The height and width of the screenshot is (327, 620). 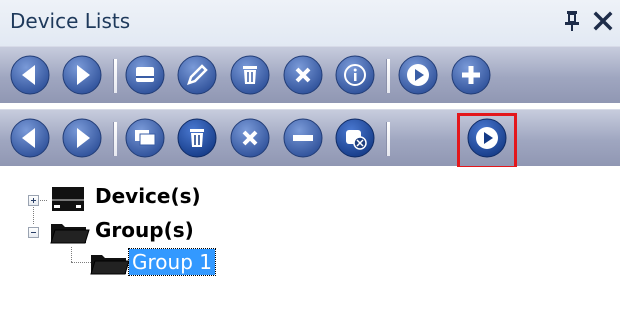 I want to click on add-icon, so click(x=471, y=75).